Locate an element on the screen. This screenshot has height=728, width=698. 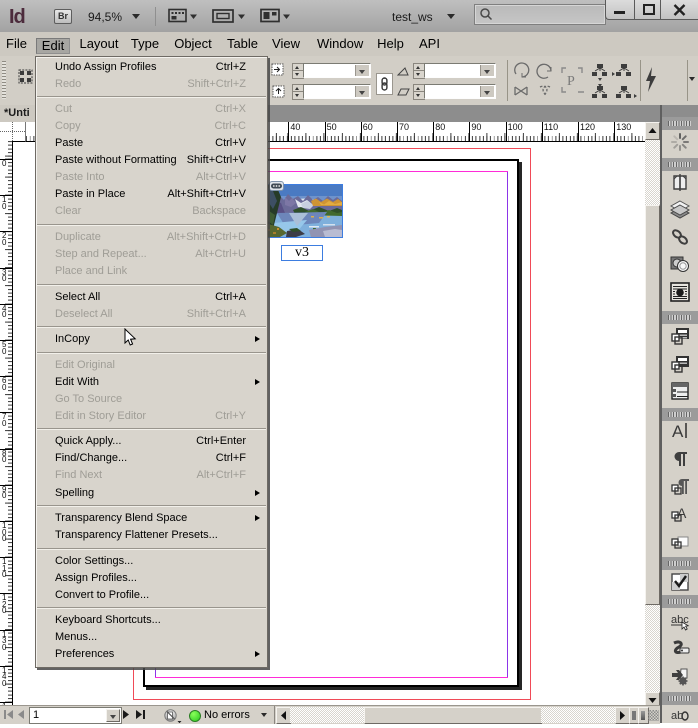
svg-text: abc is located at coordinates (680, 620).